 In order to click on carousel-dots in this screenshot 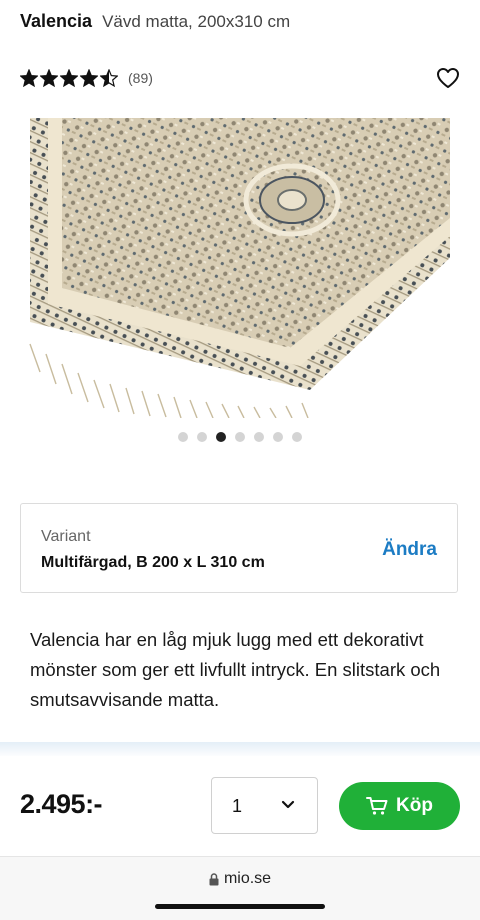, I will do `click(240, 437)`.